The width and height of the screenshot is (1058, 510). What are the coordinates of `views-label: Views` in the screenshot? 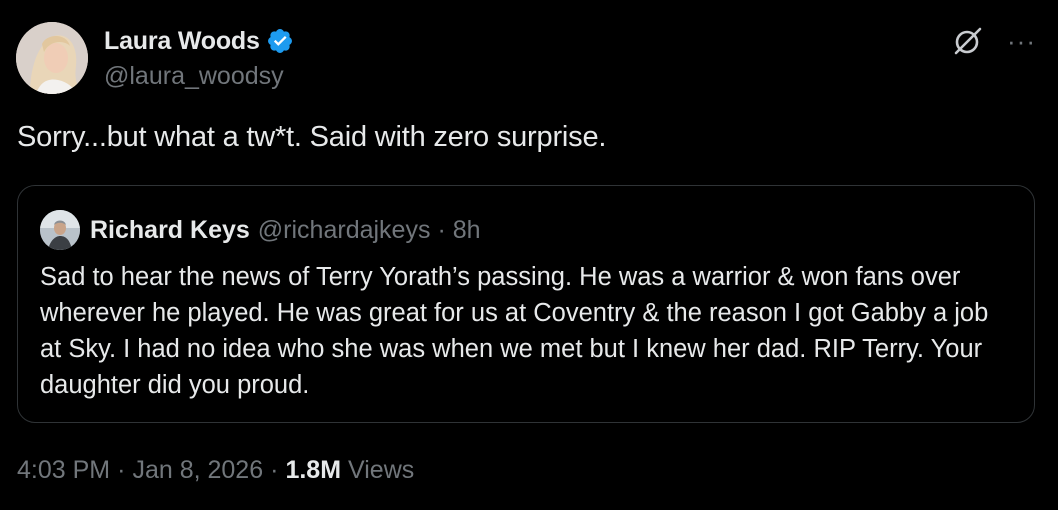 It's located at (381, 470).